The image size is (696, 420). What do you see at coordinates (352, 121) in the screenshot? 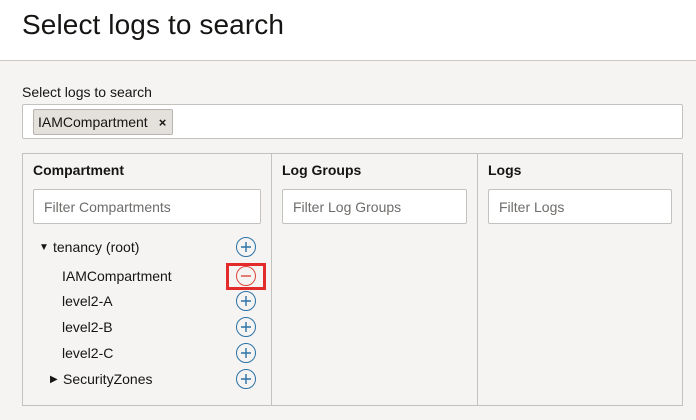
I see `selected-logs-field: IAMCompartment ×` at bounding box center [352, 121].